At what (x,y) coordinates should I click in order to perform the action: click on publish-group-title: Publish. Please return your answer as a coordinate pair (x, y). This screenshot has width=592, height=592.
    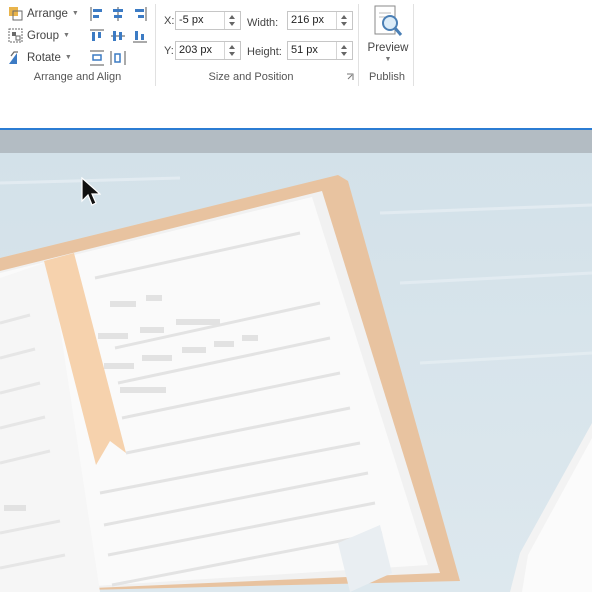
    Looking at the image, I should click on (387, 77).